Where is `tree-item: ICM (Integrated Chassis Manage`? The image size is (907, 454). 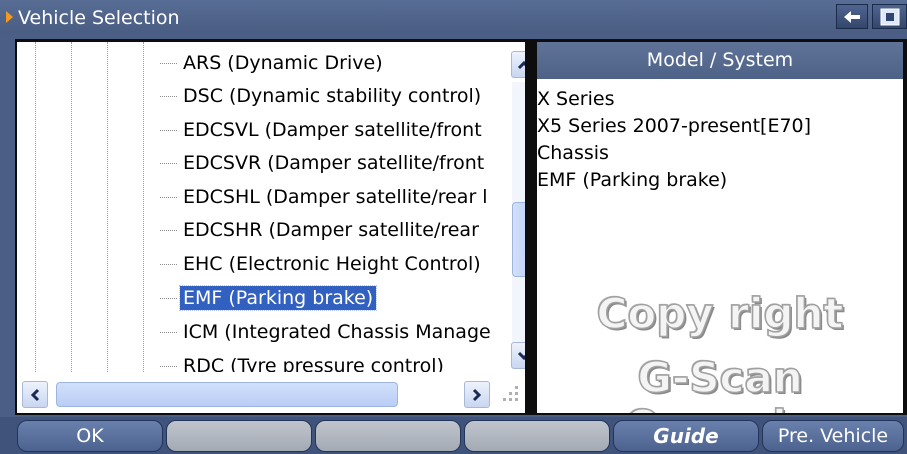
tree-item: ICM (Integrated Chassis Manage is located at coordinates (327, 332).